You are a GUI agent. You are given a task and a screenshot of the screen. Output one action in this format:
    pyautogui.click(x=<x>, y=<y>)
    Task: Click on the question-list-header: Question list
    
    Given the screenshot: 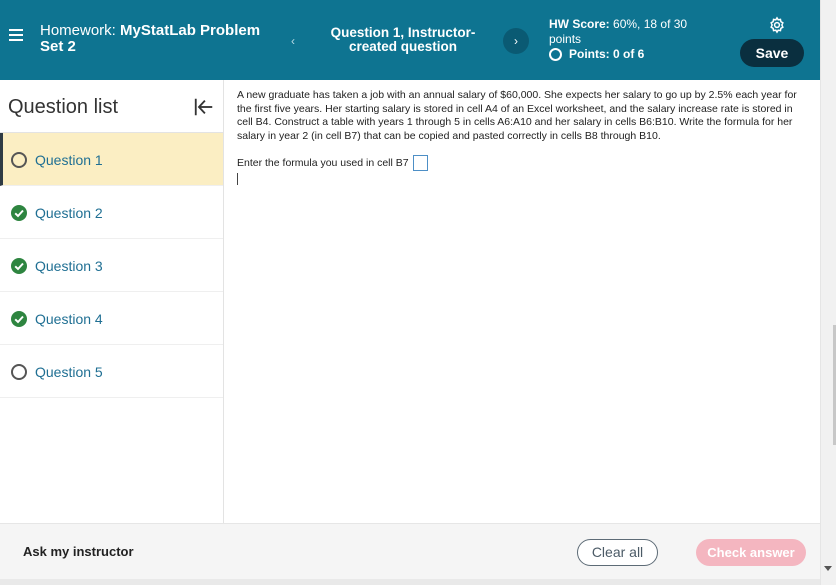 What is the action you would take?
    pyautogui.click(x=111, y=106)
    